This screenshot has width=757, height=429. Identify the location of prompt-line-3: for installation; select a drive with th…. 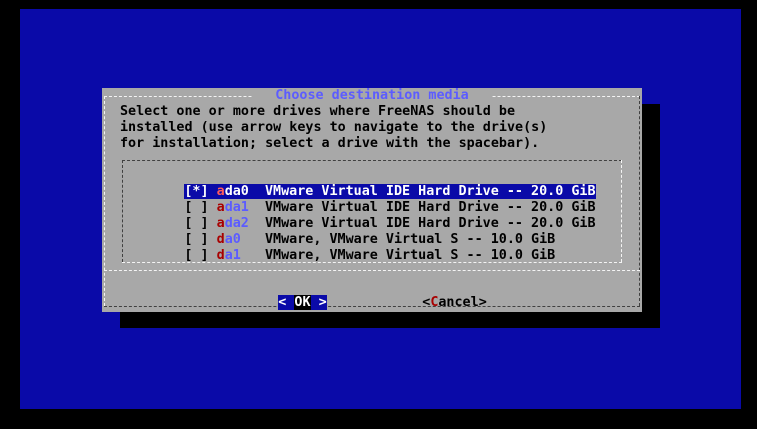
(330, 143).